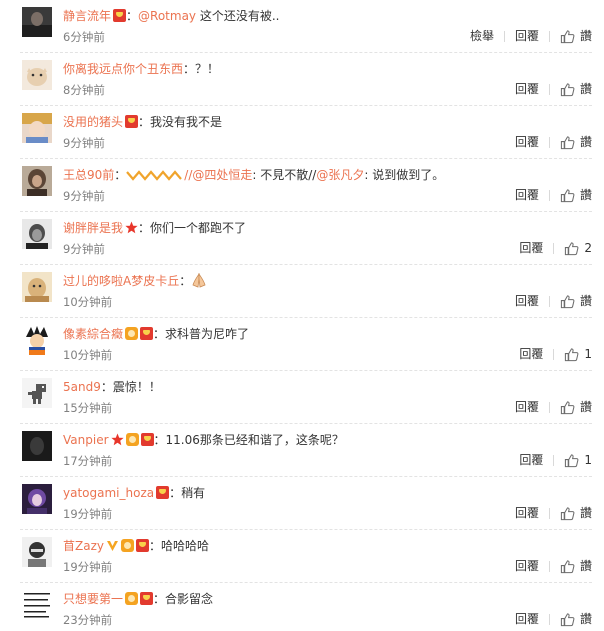 The height and width of the screenshot is (631, 604). Describe the element at coordinates (93, 334) in the screenshot. I see `username-link: 像素綜合癥` at that location.